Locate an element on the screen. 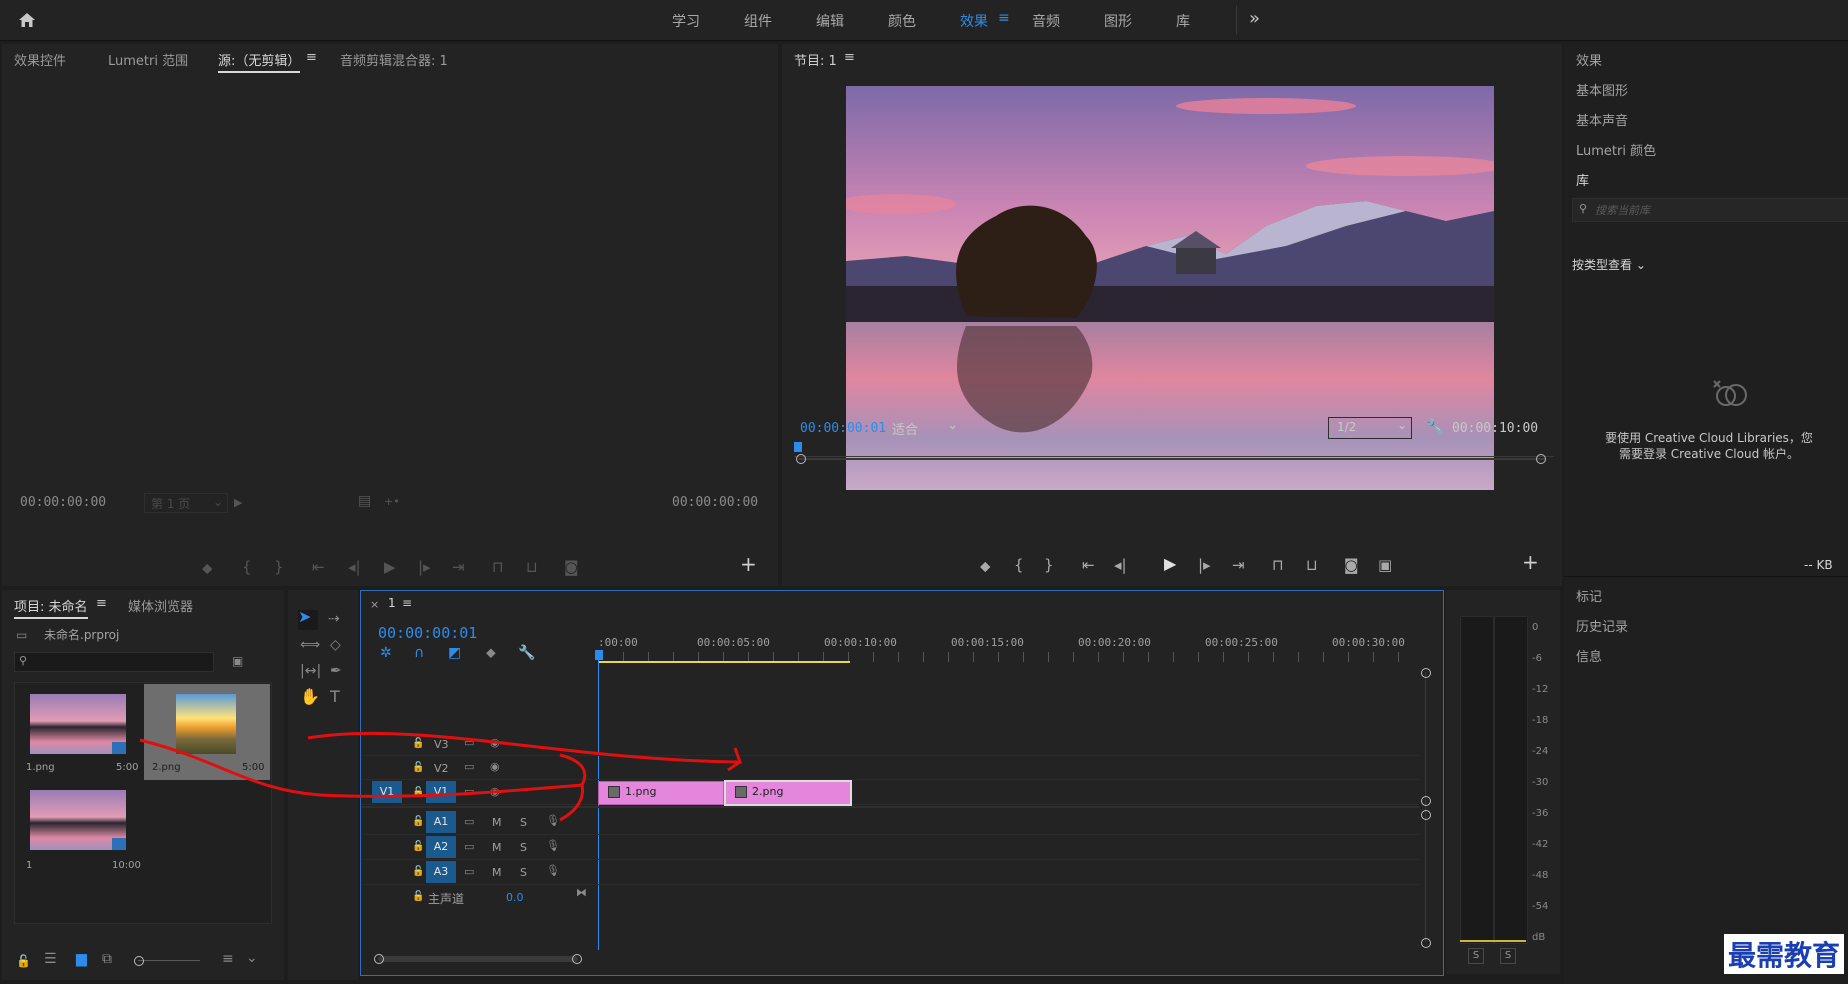 This screenshot has height=984, width=1848. meter-scale-label: -42 is located at coordinates (1540, 844).